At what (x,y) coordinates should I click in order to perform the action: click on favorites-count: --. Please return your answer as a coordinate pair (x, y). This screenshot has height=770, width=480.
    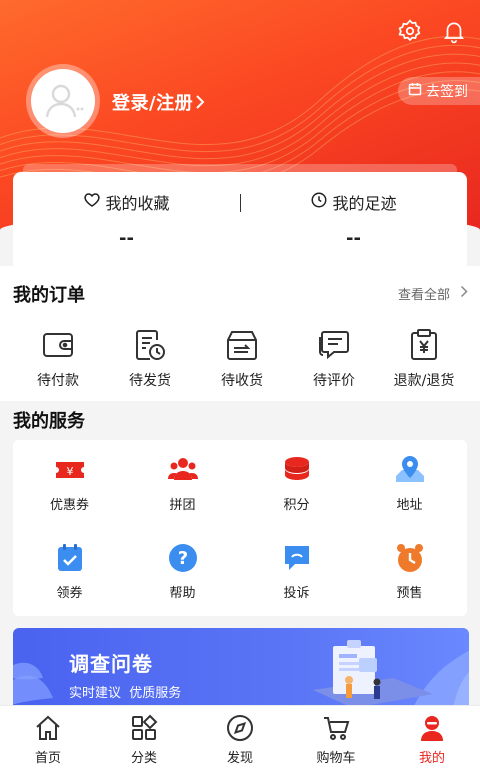
    Looking at the image, I should click on (126, 238).